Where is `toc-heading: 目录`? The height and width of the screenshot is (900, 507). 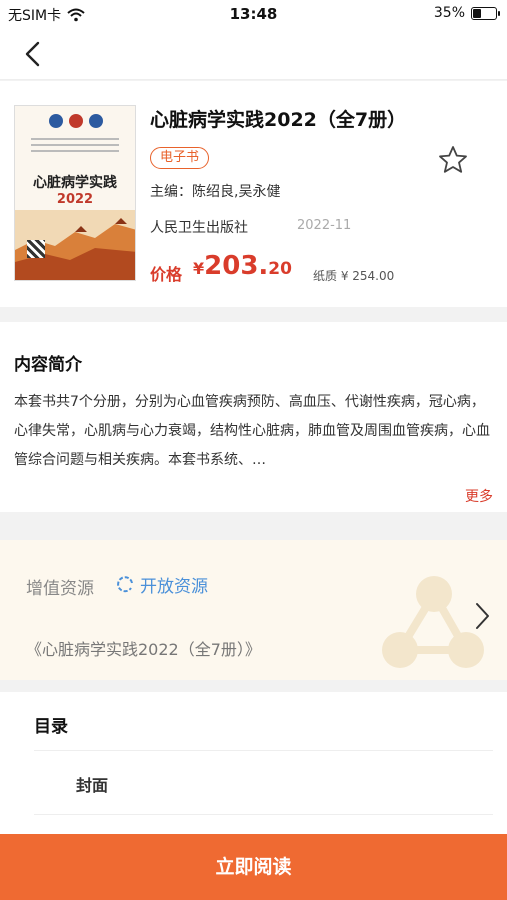
toc-heading: 目录 is located at coordinates (51, 727).